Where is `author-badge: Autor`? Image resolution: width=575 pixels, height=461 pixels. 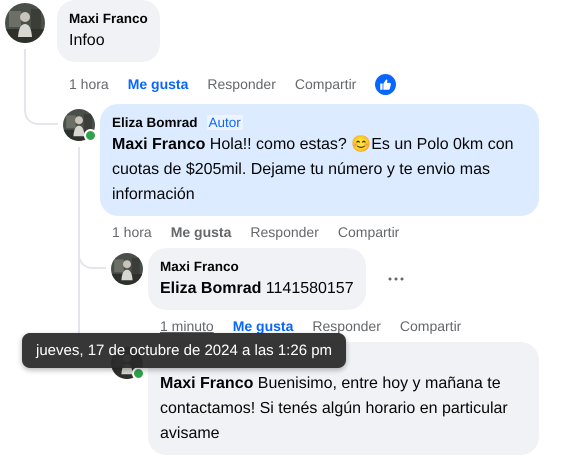 author-badge: Autor is located at coordinates (224, 122).